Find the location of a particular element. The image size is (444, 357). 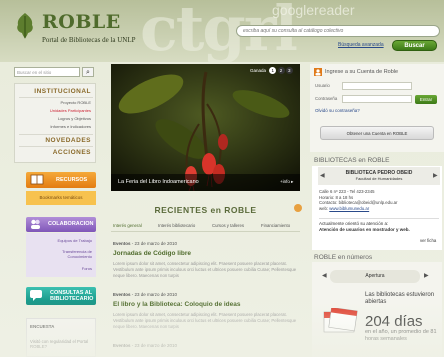

tab-cursos-talleres: Cursos y talleres is located at coordinates (228, 225).